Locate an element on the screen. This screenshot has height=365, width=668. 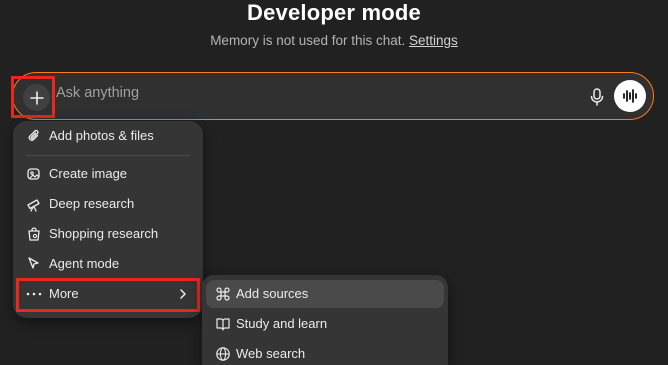
menu-item-label: Agent mode is located at coordinates (84, 263).